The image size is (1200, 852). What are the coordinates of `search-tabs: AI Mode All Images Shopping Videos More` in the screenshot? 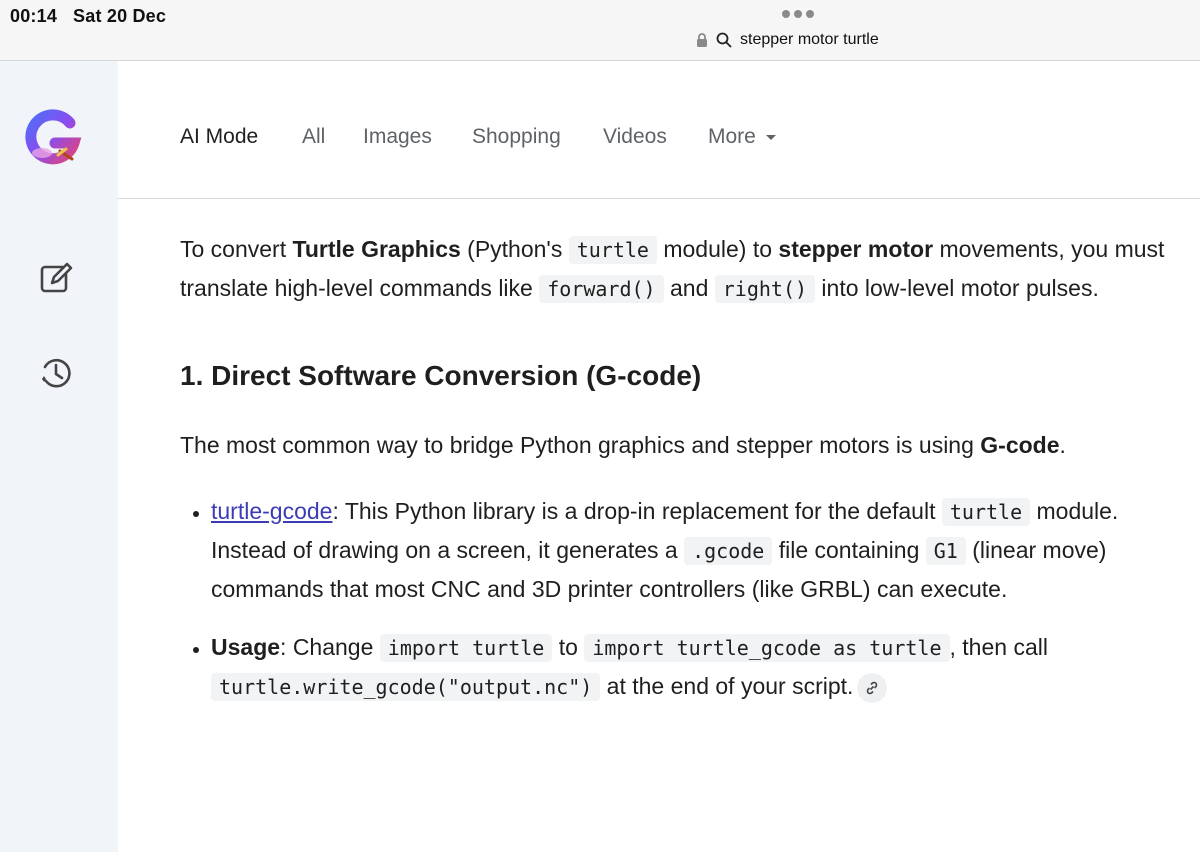 It's located at (659, 130).